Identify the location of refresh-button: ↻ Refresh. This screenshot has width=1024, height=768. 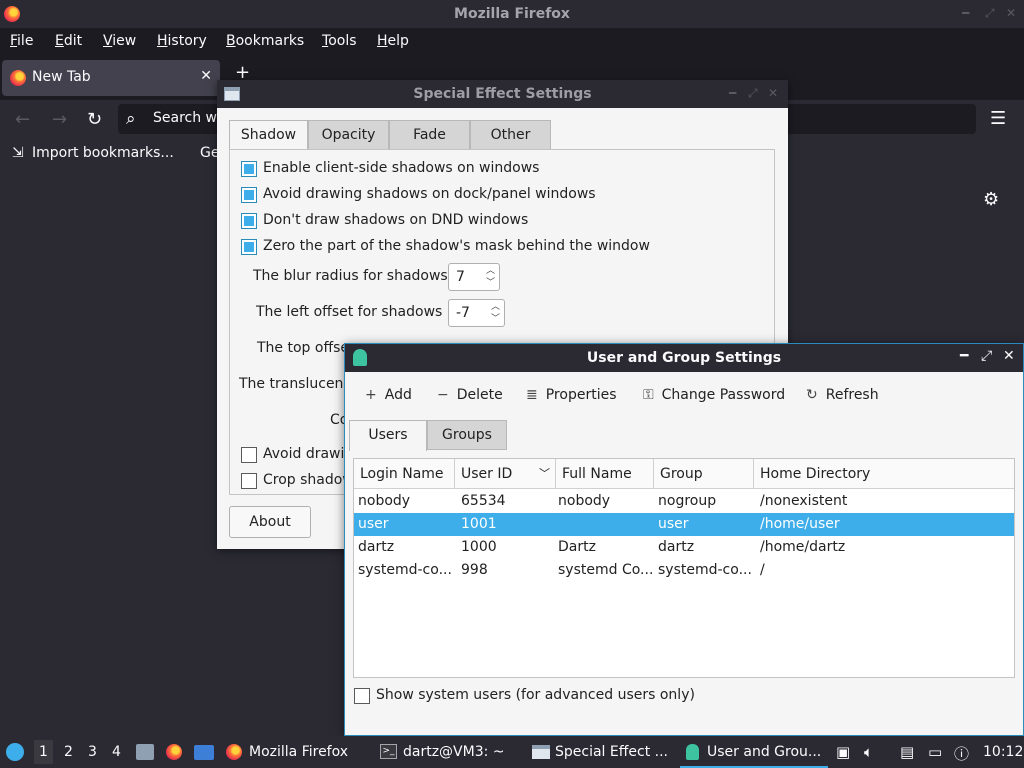
(842, 395).